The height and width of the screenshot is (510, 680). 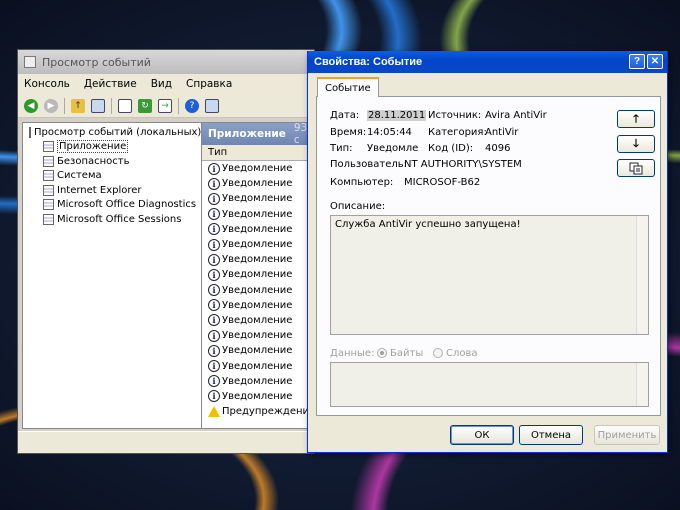 I want to click on up-folder-icon: ↑, so click(x=78, y=105).